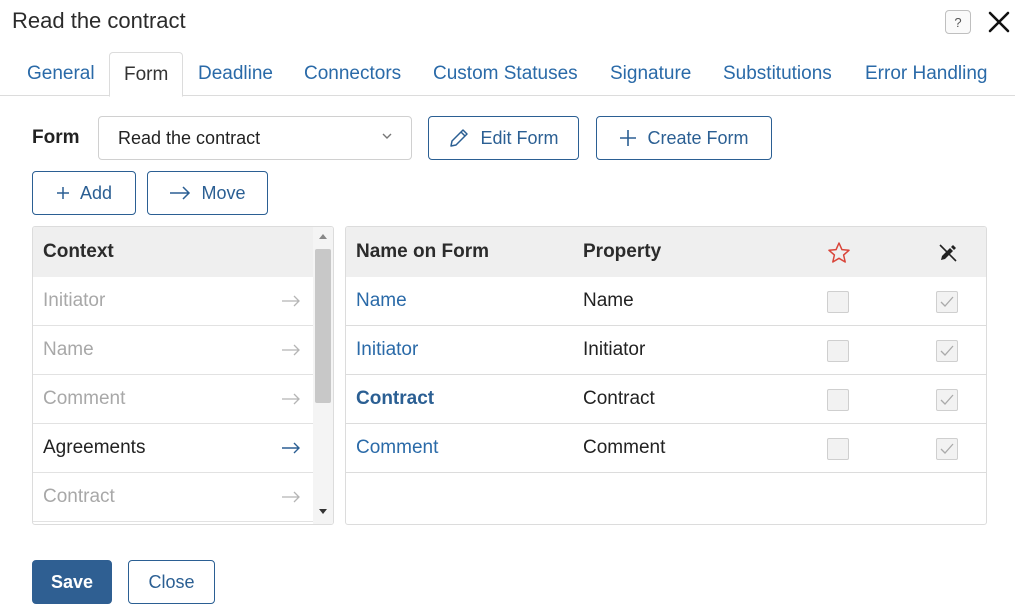 This screenshot has width=1015, height=612. I want to click on form-label: Form, so click(56, 137).